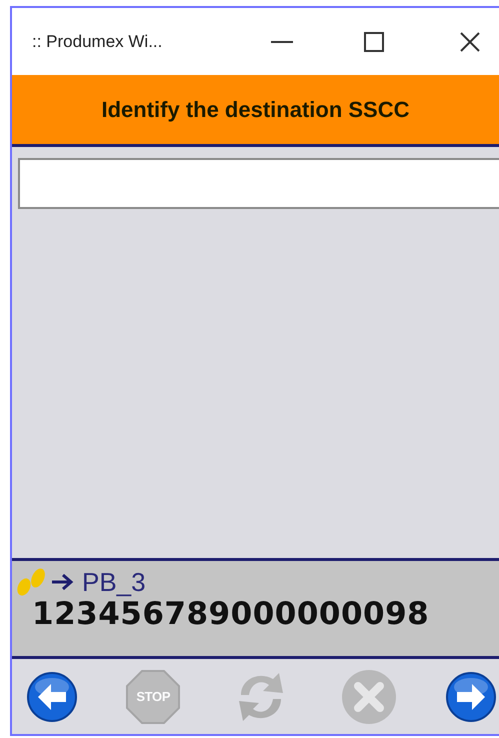  What do you see at coordinates (62, 582) in the screenshot?
I see `right-arrow-icon` at bounding box center [62, 582].